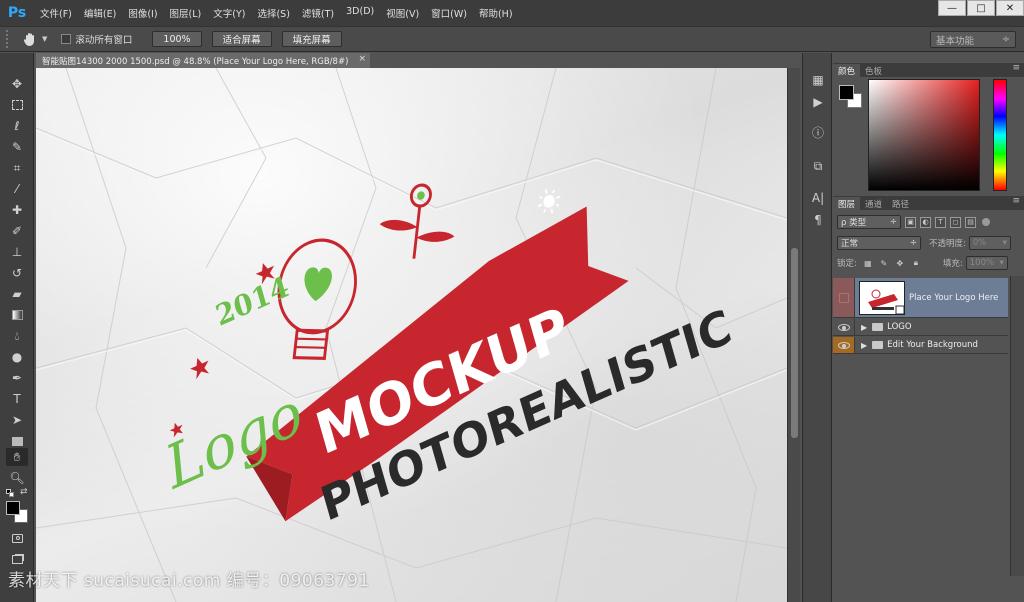  Describe the element at coordinates (177, 39) in the screenshot. I see `zoom-100-button: 100%` at that location.